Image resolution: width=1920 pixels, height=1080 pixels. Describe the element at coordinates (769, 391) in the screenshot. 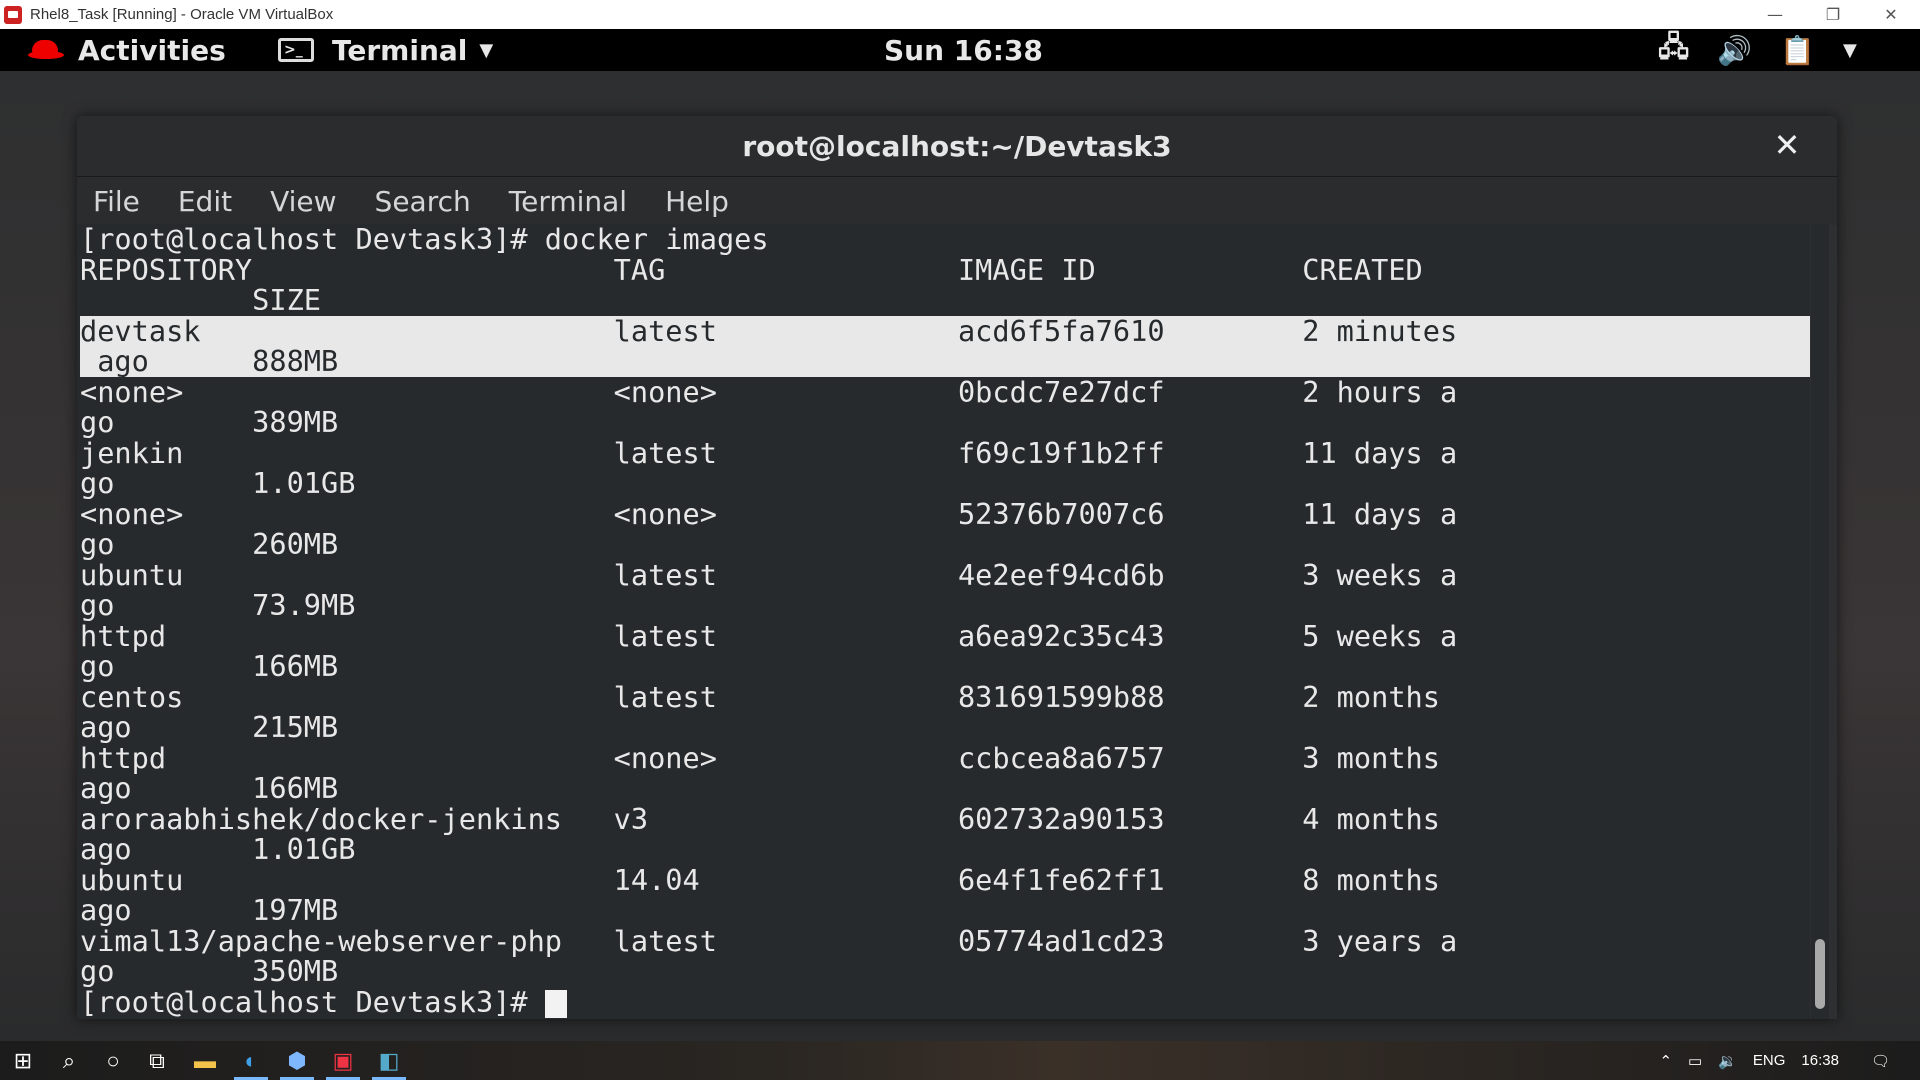

I see `terminal-line: <none> <none> 0bcdc7e27dcf 2 hours a` at that location.